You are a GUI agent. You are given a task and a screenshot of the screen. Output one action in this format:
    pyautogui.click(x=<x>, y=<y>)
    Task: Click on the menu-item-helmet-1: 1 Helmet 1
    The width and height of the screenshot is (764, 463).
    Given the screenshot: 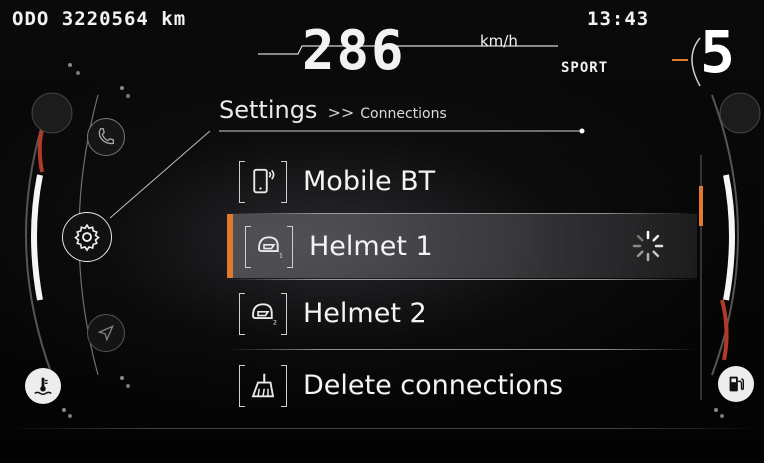 What is the action you would take?
    pyautogui.click(x=462, y=246)
    